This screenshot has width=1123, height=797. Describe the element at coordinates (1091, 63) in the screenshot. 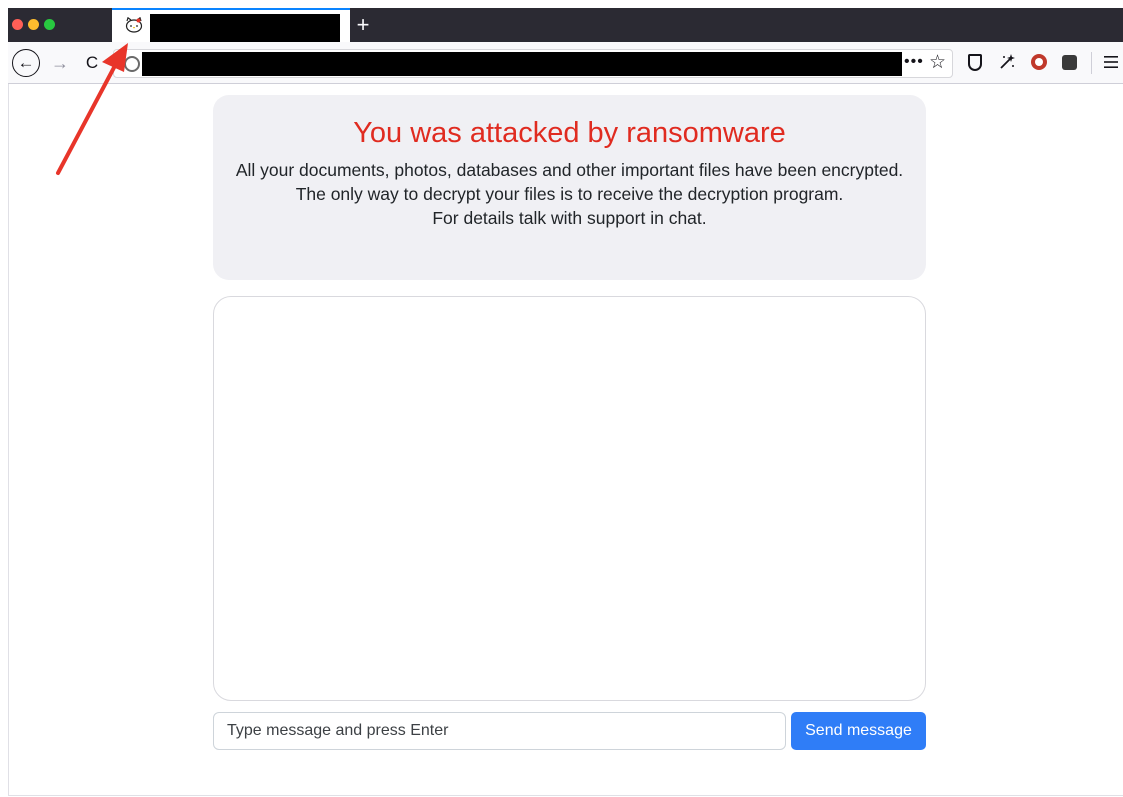

I see `toolbar-separator` at that location.